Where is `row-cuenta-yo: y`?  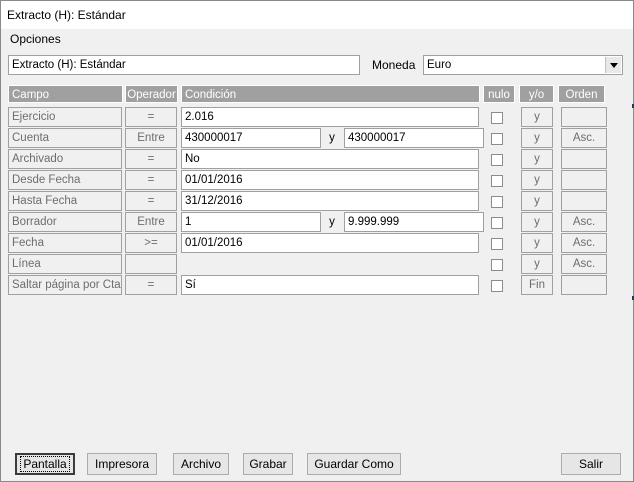 row-cuenta-yo: y is located at coordinates (537, 138).